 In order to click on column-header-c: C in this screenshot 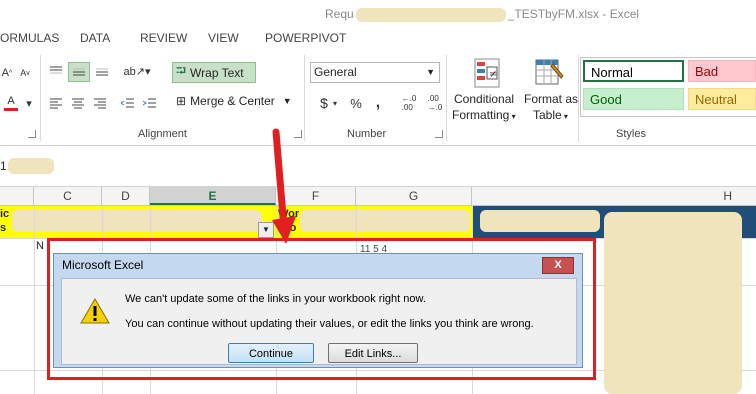, I will do `click(68, 196)`.